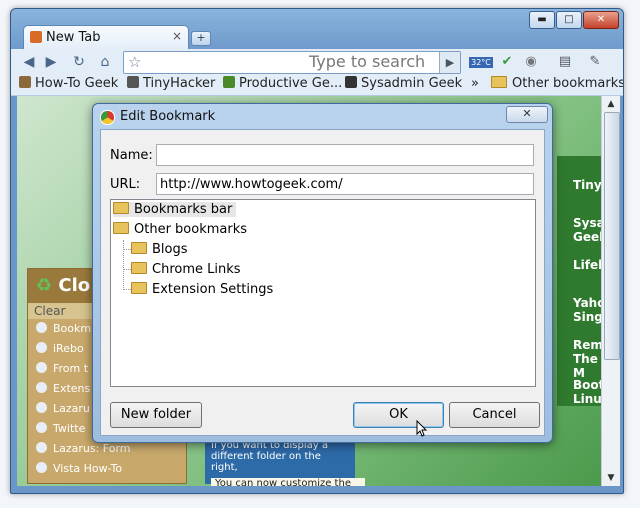  What do you see at coordinates (125, 184) in the screenshot?
I see `url-label: URL:` at bounding box center [125, 184].